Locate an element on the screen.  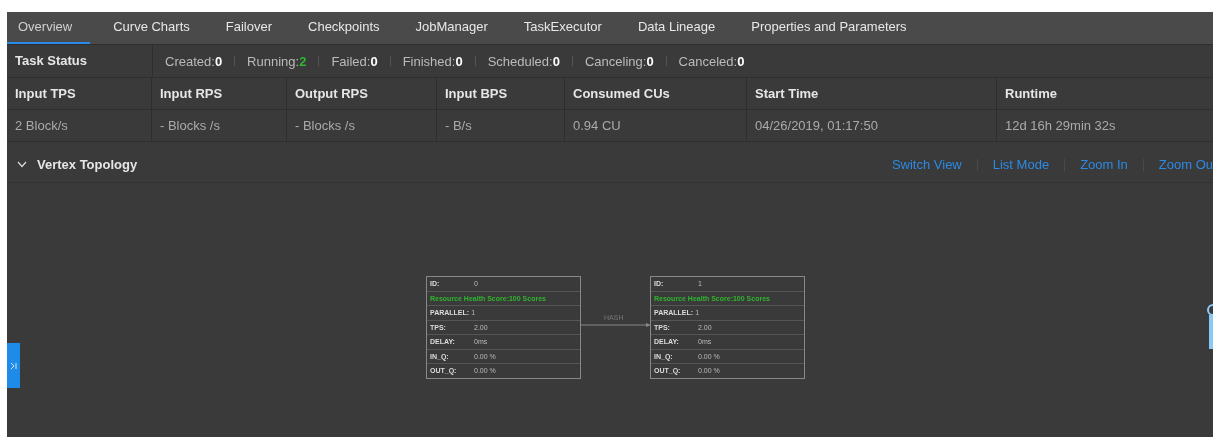
edge-arrow is located at coordinates (616, 325).